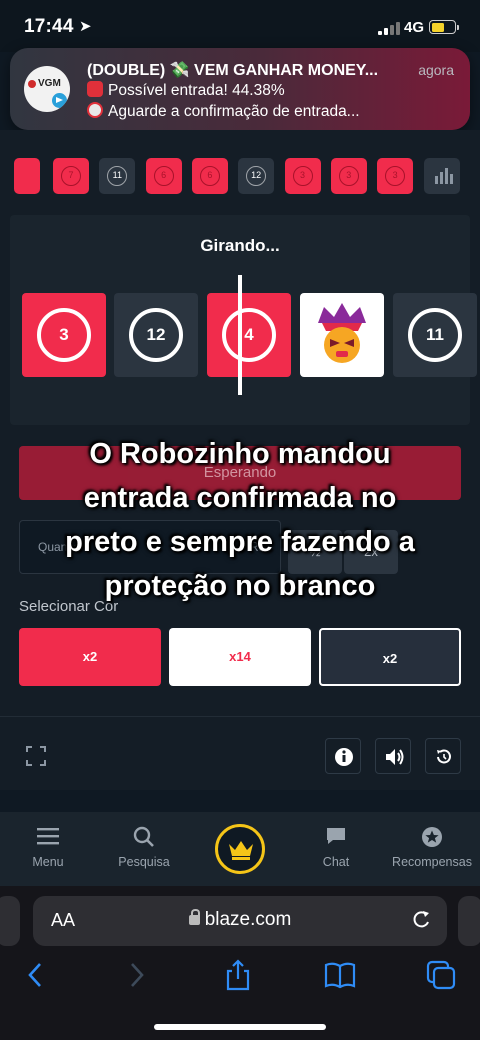 The width and height of the screenshot is (480, 1040). I want to click on alarm-clock-icon, so click(95, 110).